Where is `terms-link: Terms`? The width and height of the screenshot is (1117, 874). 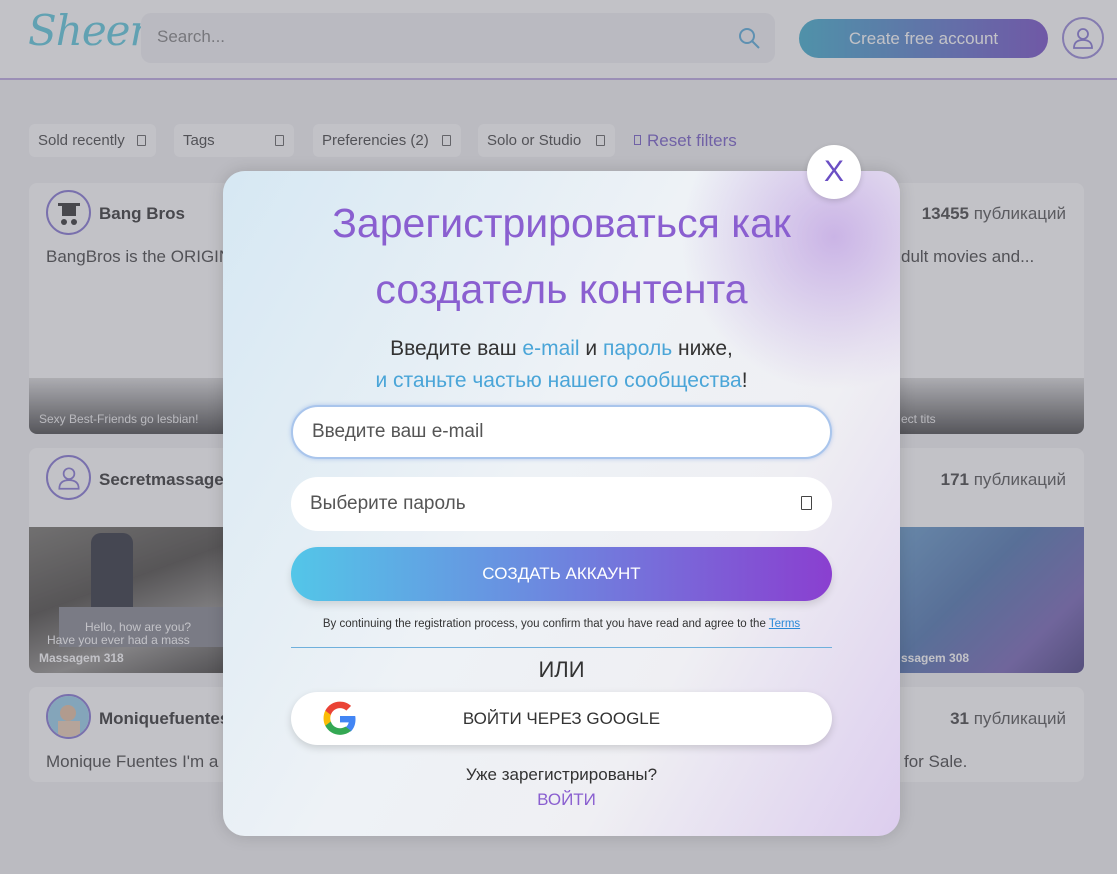 terms-link: Terms is located at coordinates (784, 624).